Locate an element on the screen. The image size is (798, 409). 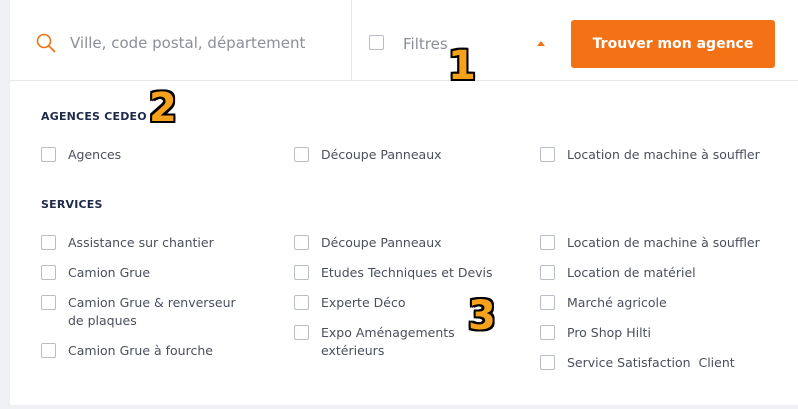
search-field is located at coordinates (181, 40).